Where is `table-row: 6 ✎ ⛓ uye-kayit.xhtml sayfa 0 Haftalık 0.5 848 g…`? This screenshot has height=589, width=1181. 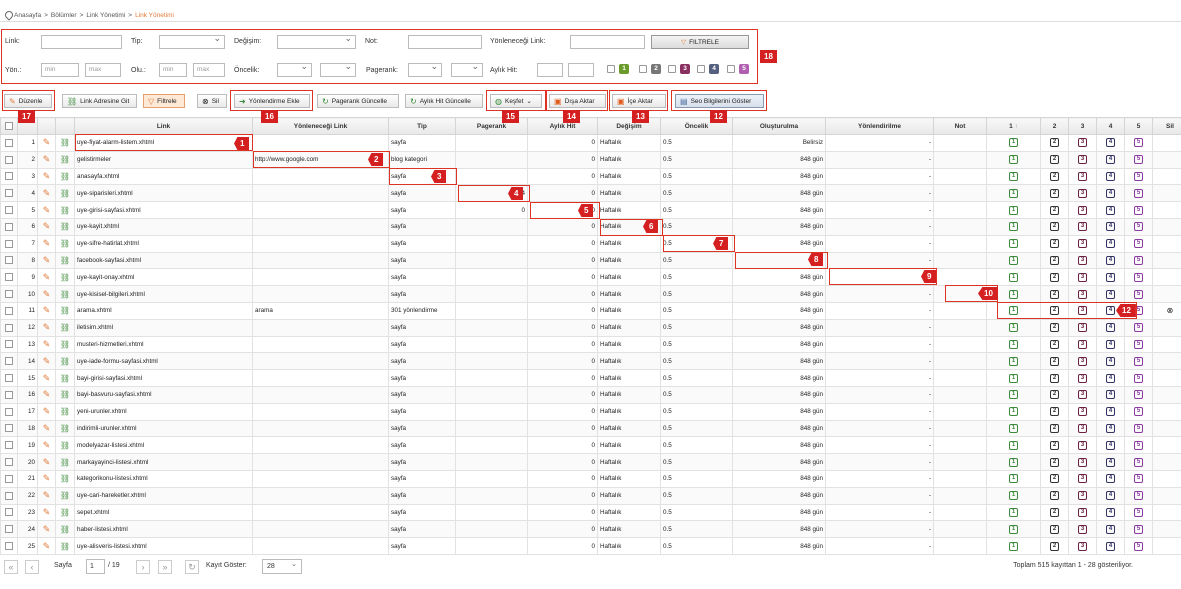 table-row: 6 ✎ ⛓ uye-kayit.xhtml sayfa 0 Haftalık 0.5 848 g… is located at coordinates (590, 226).